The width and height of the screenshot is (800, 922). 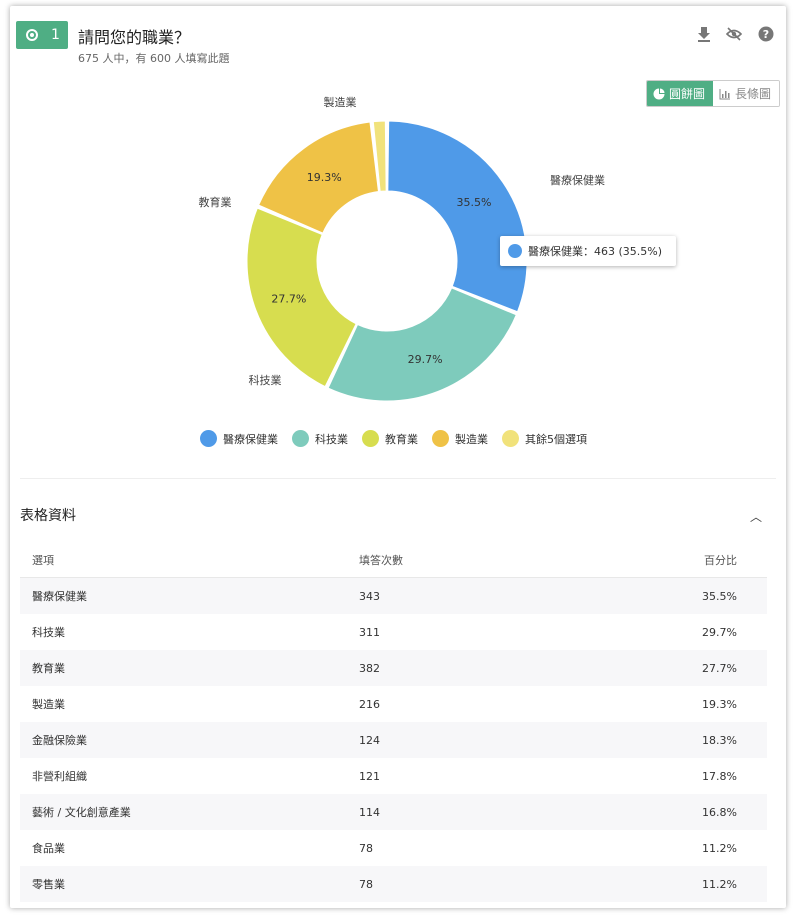 What do you see at coordinates (719, 704) in the screenshot?
I see `cell-percent: 19.3%` at bounding box center [719, 704].